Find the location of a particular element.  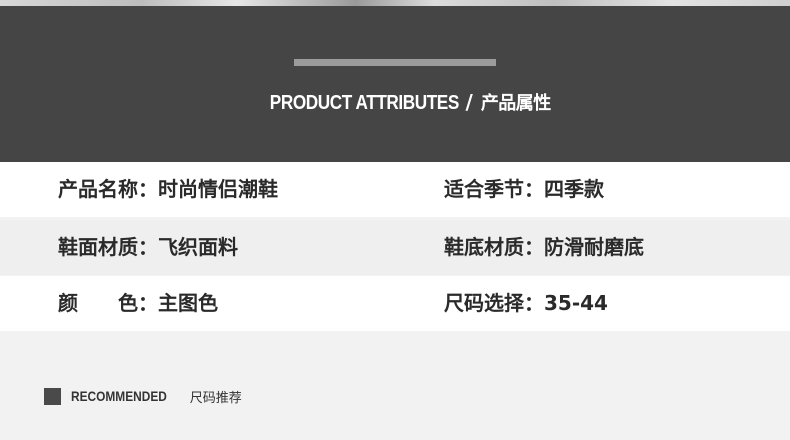

section-title-en: PRODUCT ATTRIBUTES is located at coordinates (364, 103).